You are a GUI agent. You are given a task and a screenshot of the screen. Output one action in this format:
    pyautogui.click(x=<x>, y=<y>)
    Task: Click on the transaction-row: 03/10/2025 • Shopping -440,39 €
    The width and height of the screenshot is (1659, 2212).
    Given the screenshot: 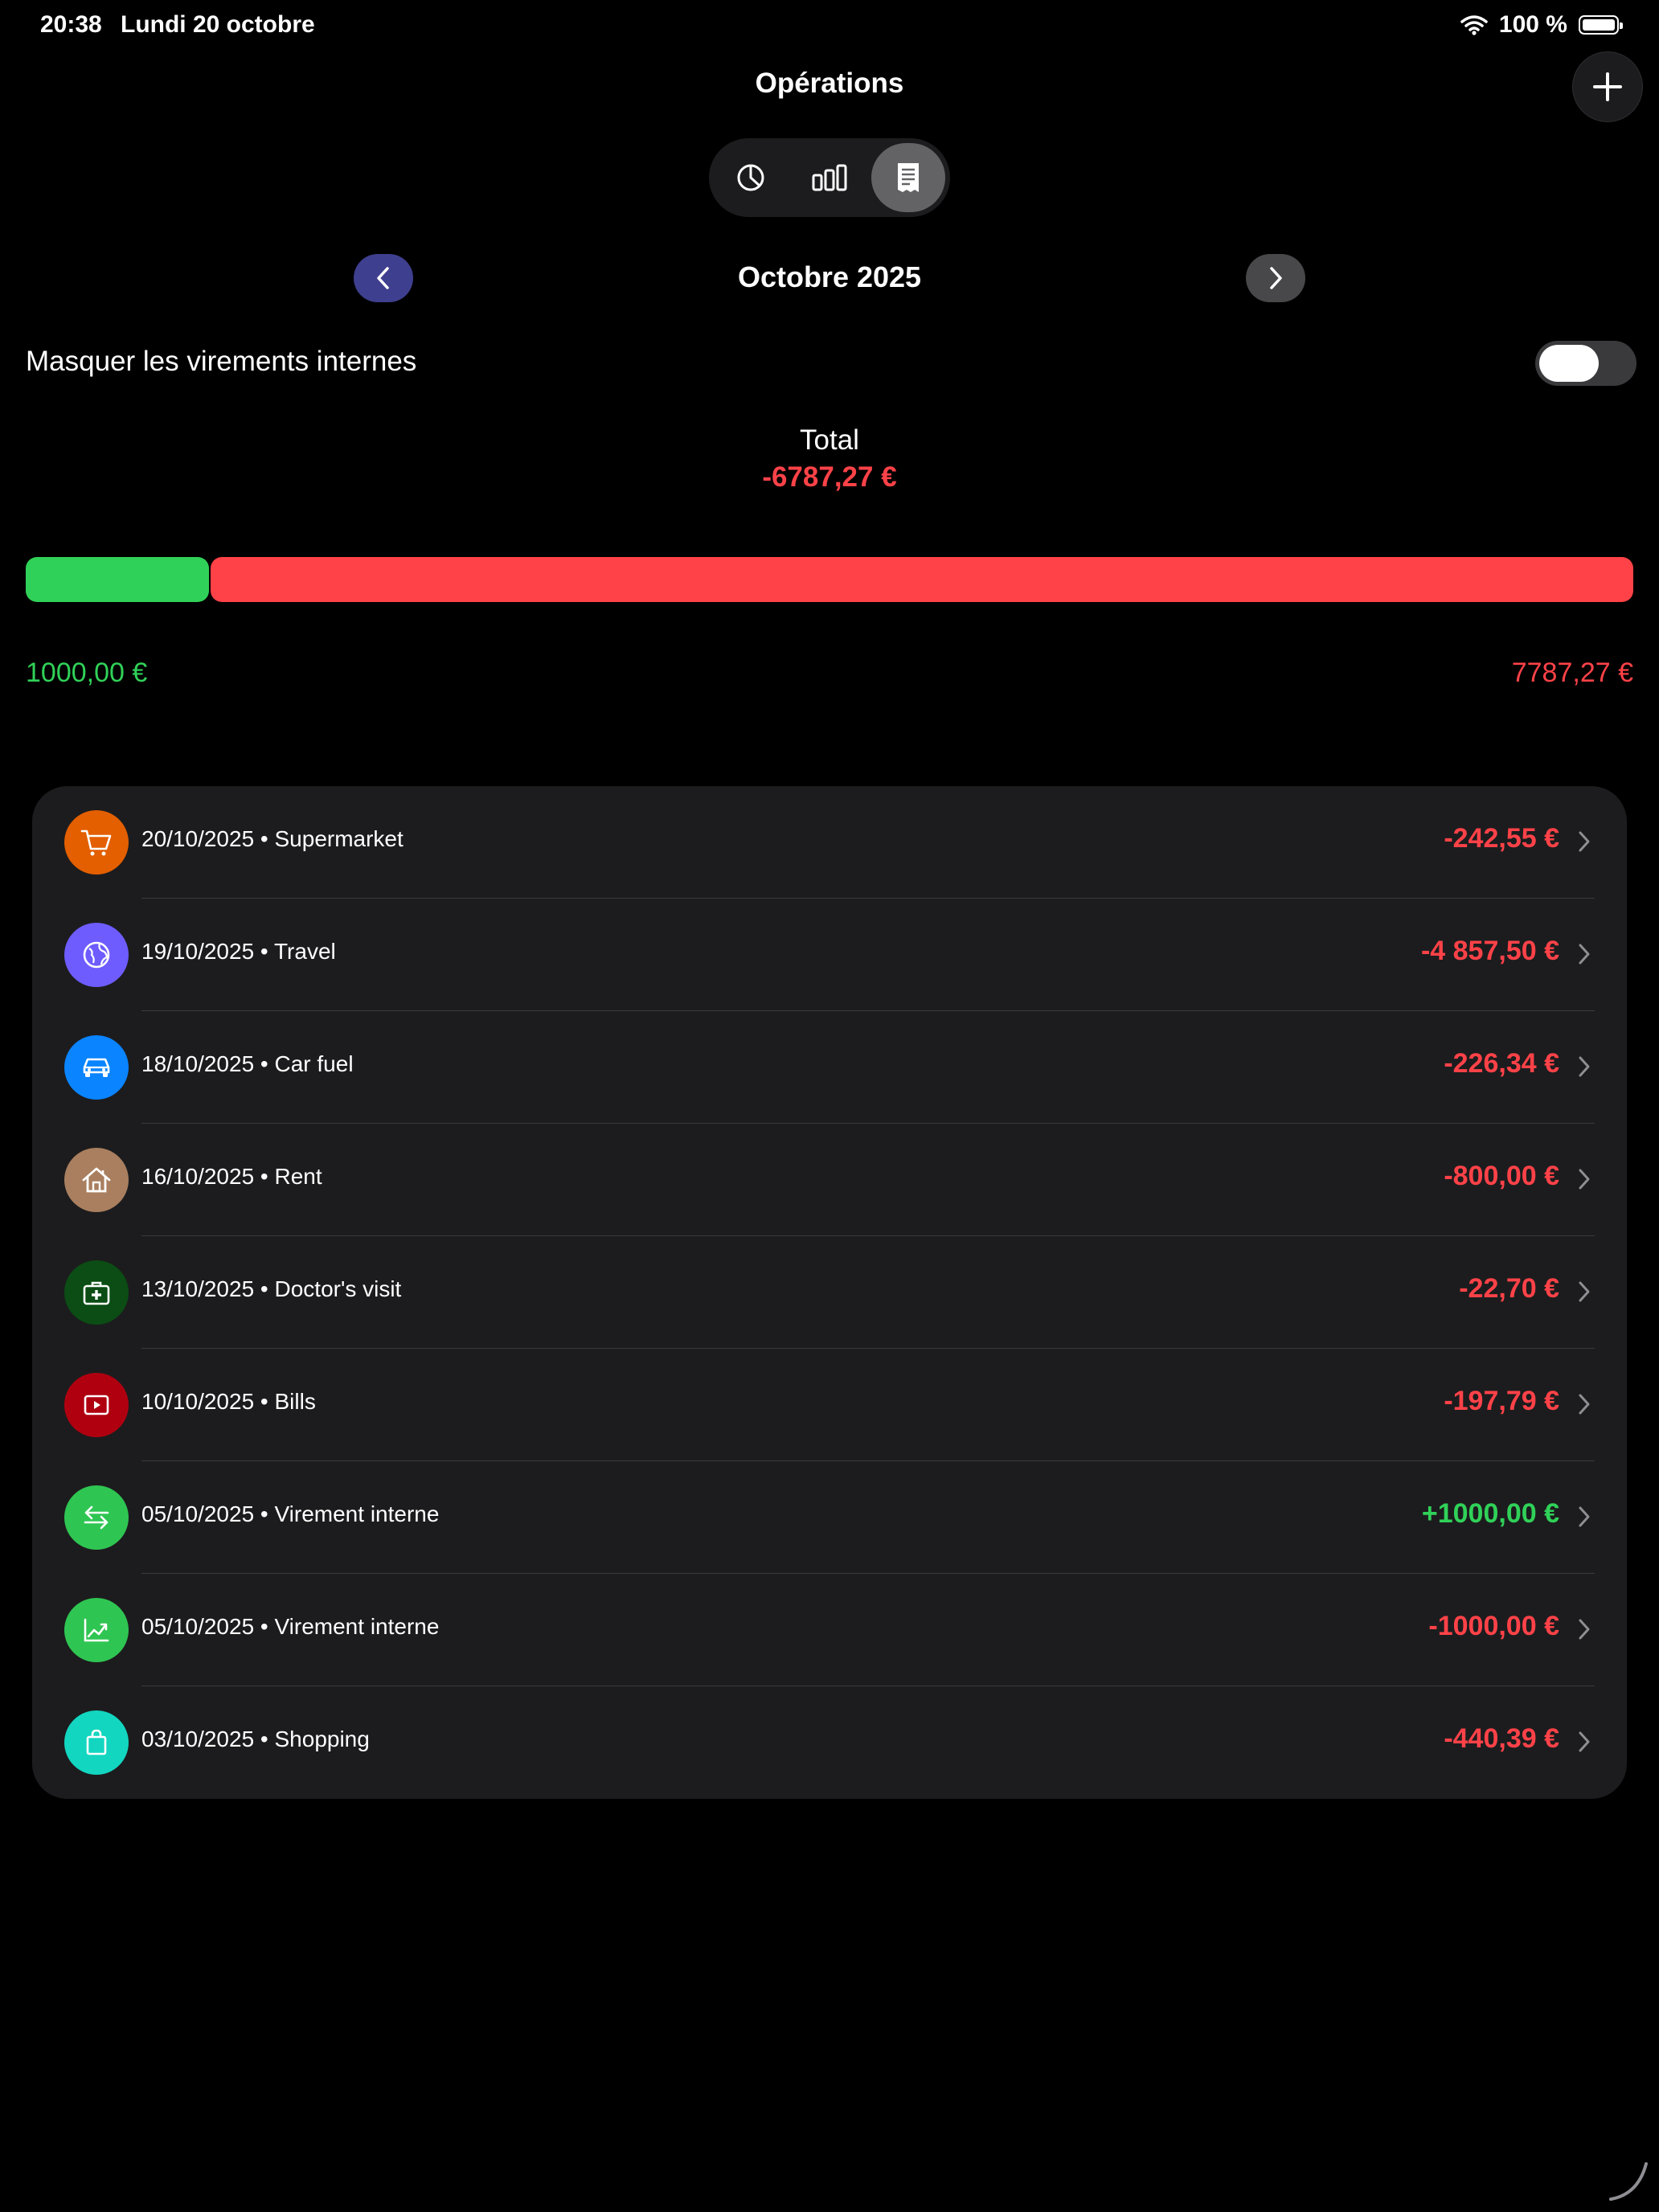 What is the action you would take?
    pyautogui.click(x=829, y=1743)
    